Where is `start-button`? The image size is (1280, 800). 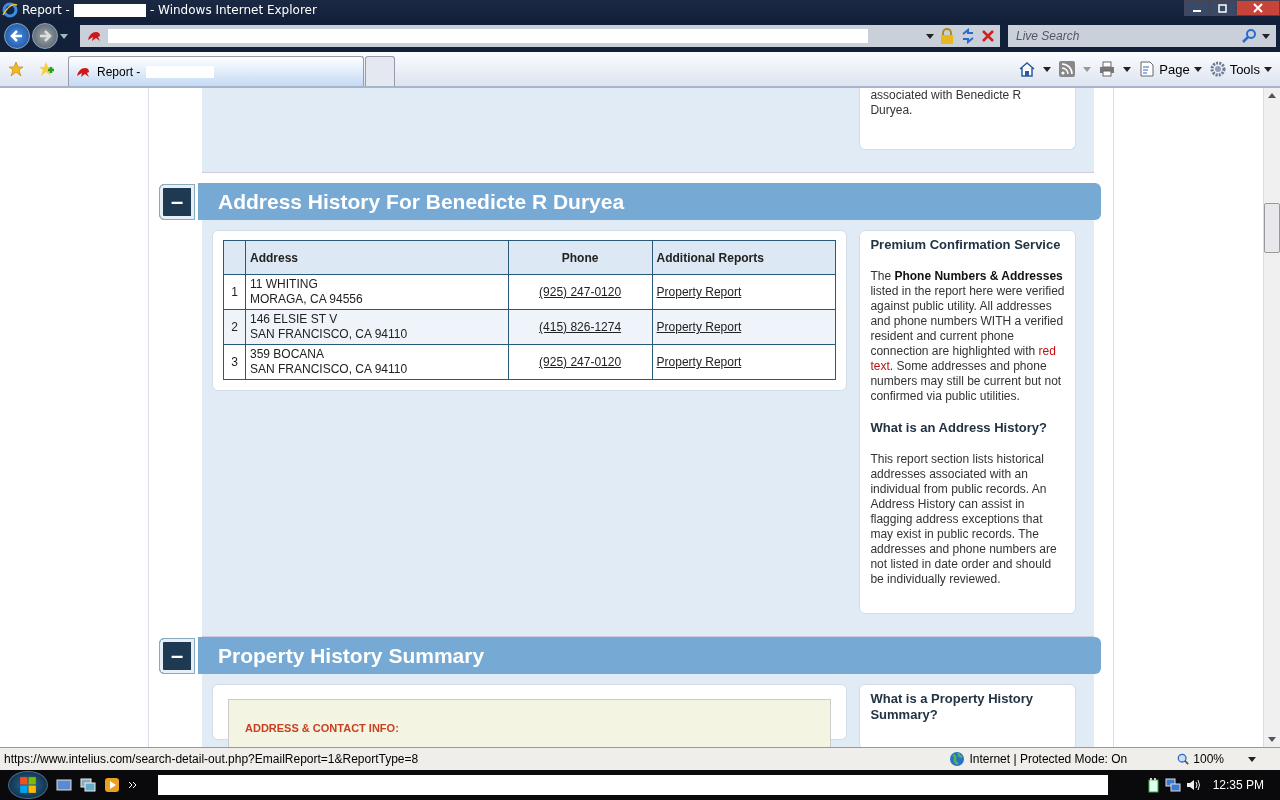
start-button is located at coordinates (28, 785).